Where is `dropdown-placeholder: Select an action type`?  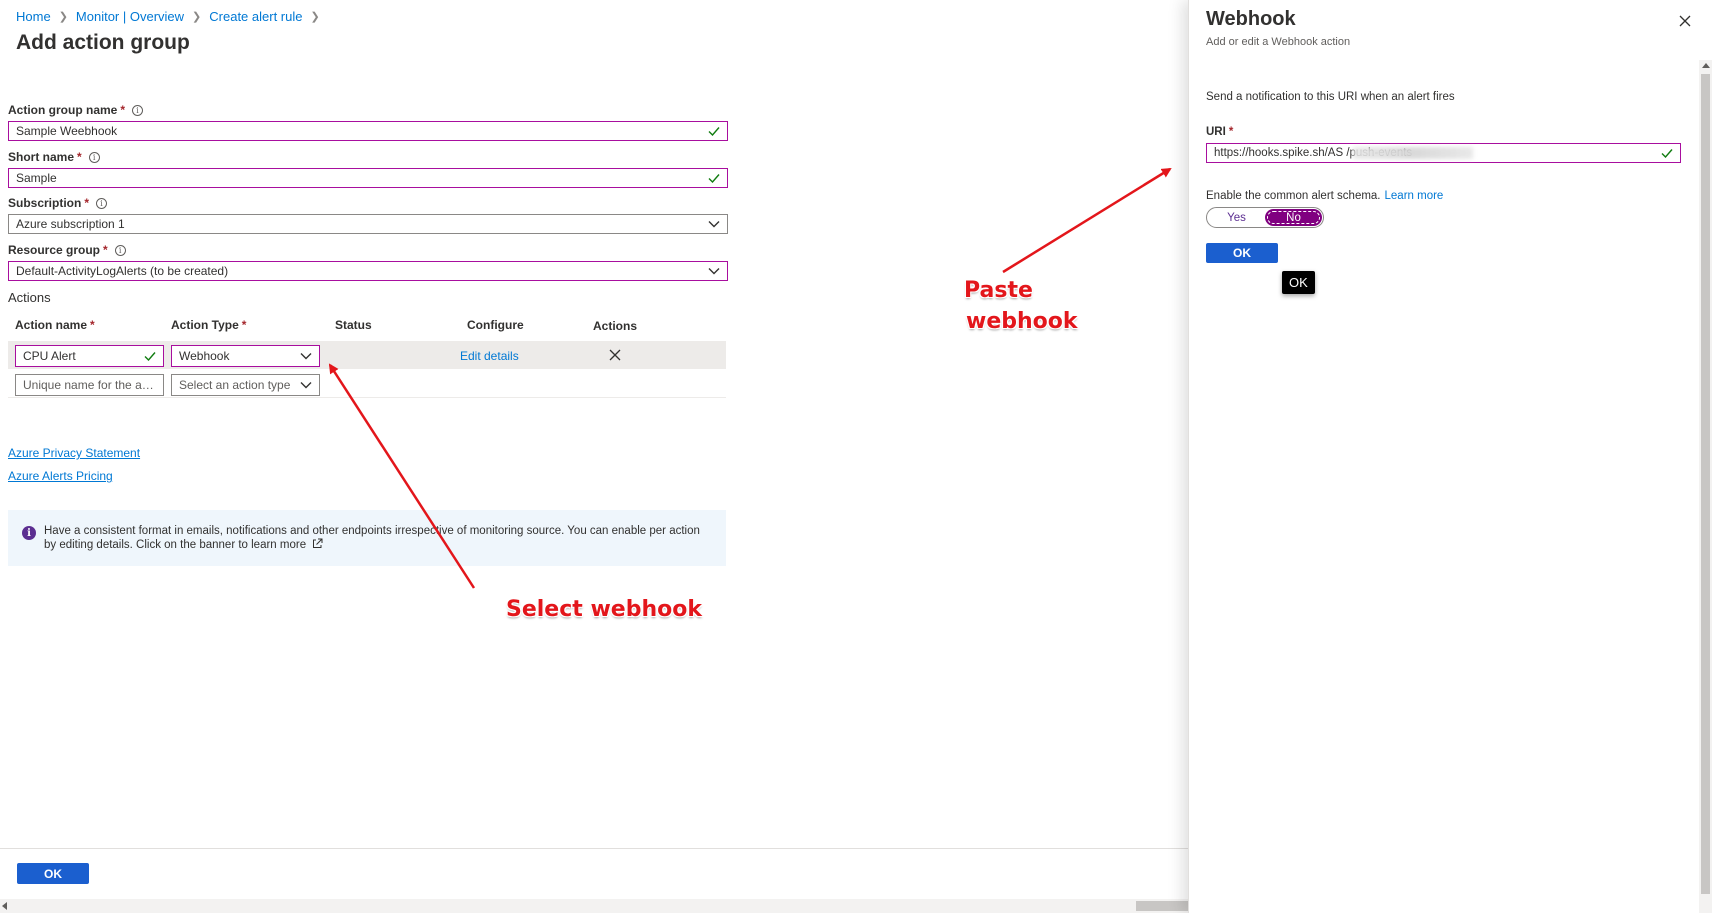
dropdown-placeholder: Select an action type is located at coordinates (235, 385).